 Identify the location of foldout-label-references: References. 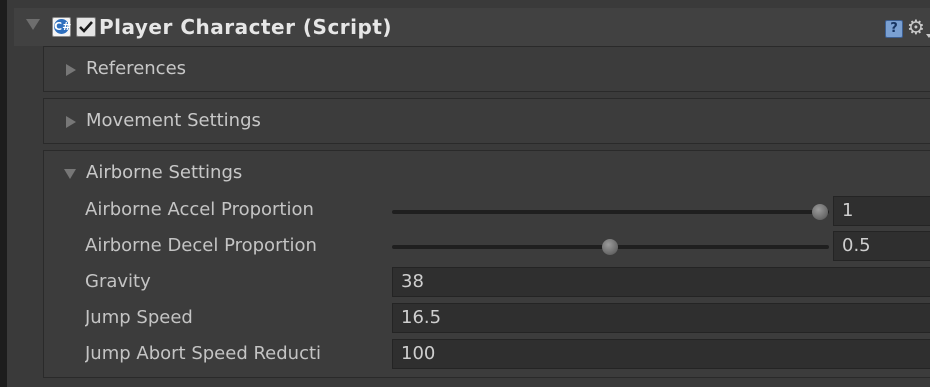
(136, 68).